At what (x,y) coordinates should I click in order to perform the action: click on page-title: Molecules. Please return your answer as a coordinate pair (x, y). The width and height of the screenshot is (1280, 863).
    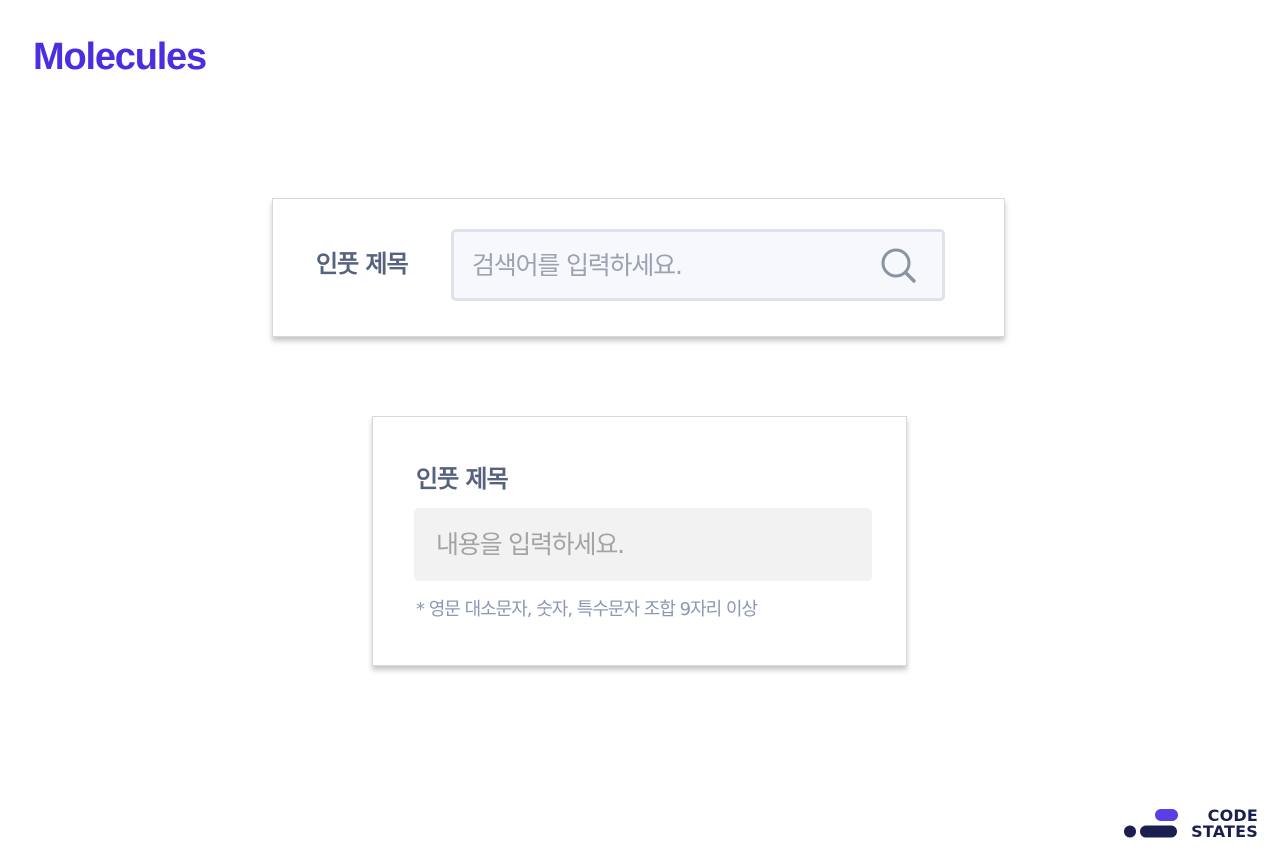
    Looking at the image, I should click on (120, 57).